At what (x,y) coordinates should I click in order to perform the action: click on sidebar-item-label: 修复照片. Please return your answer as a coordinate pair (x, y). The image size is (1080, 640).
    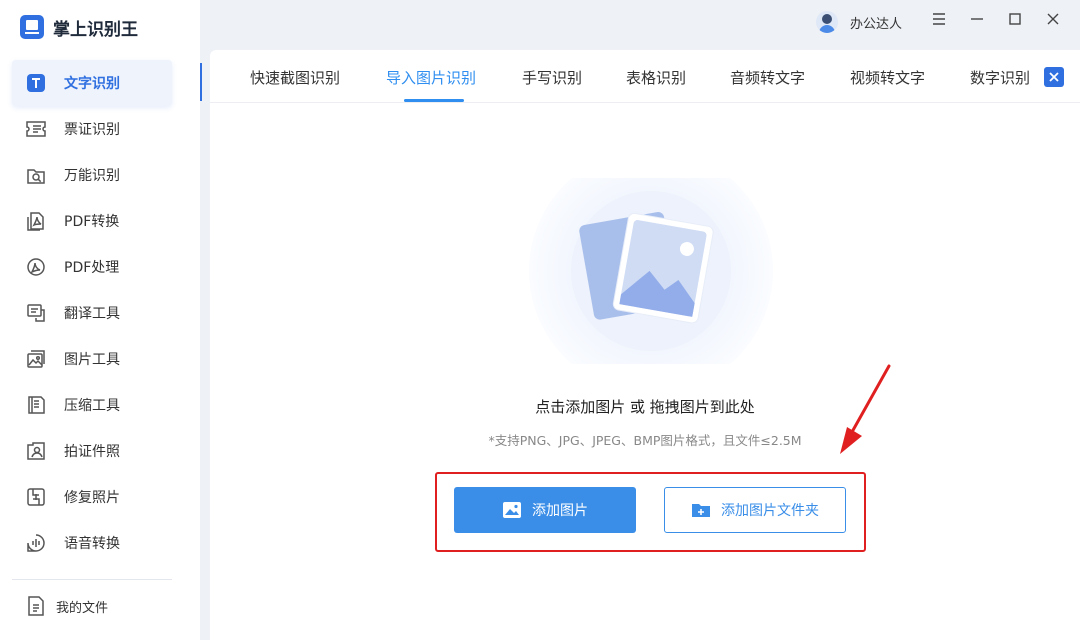
    Looking at the image, I should click on (92, 498).